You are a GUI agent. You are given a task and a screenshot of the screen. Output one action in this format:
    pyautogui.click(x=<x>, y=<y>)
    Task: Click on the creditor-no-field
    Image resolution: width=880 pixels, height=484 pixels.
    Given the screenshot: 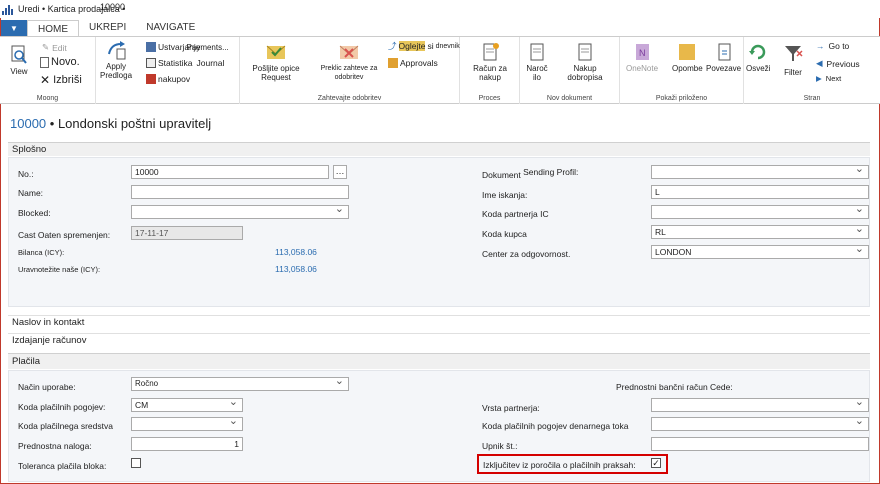 What is the action you would take?
    pyautogui.click(x=760, y=444)
    